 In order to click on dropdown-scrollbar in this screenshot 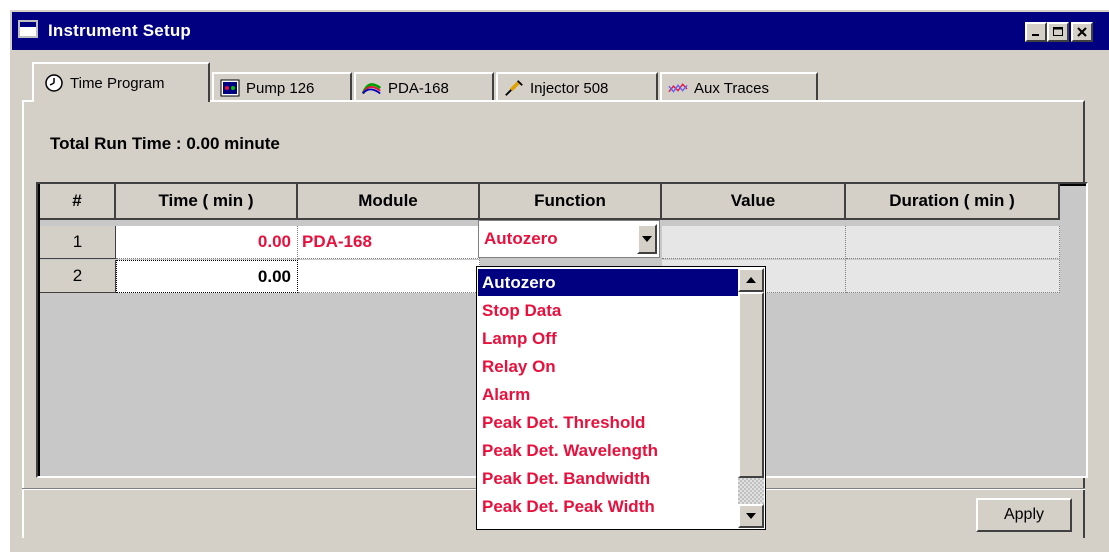, I will do `click(751, 398)`.